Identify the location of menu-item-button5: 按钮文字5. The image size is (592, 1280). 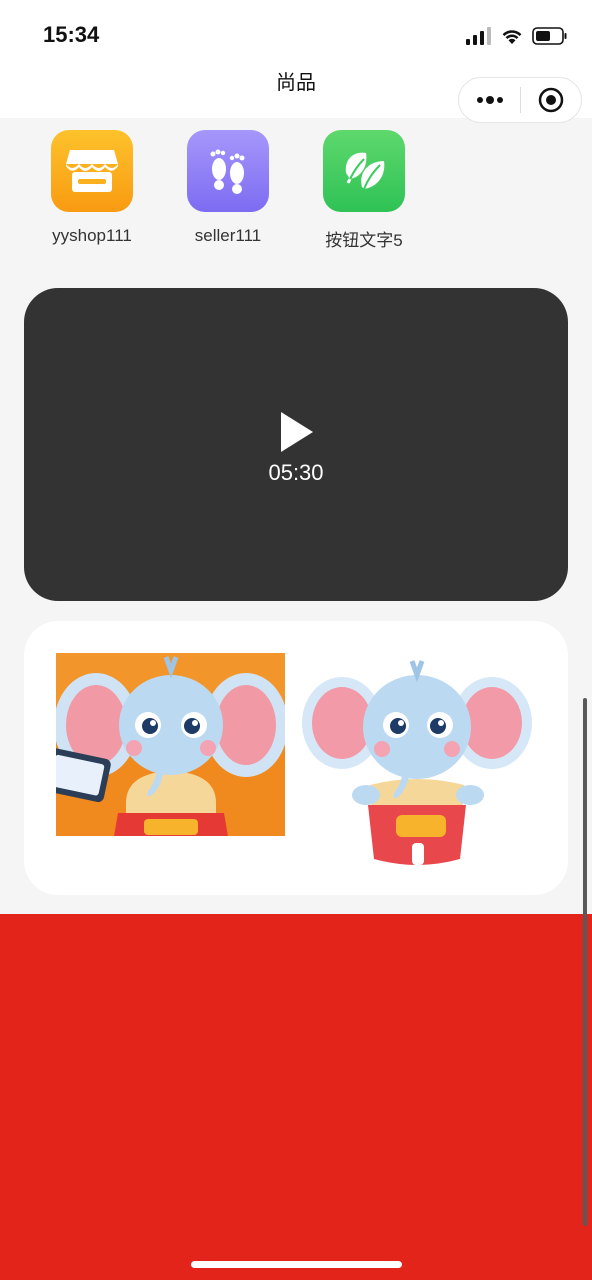
(364, 190).